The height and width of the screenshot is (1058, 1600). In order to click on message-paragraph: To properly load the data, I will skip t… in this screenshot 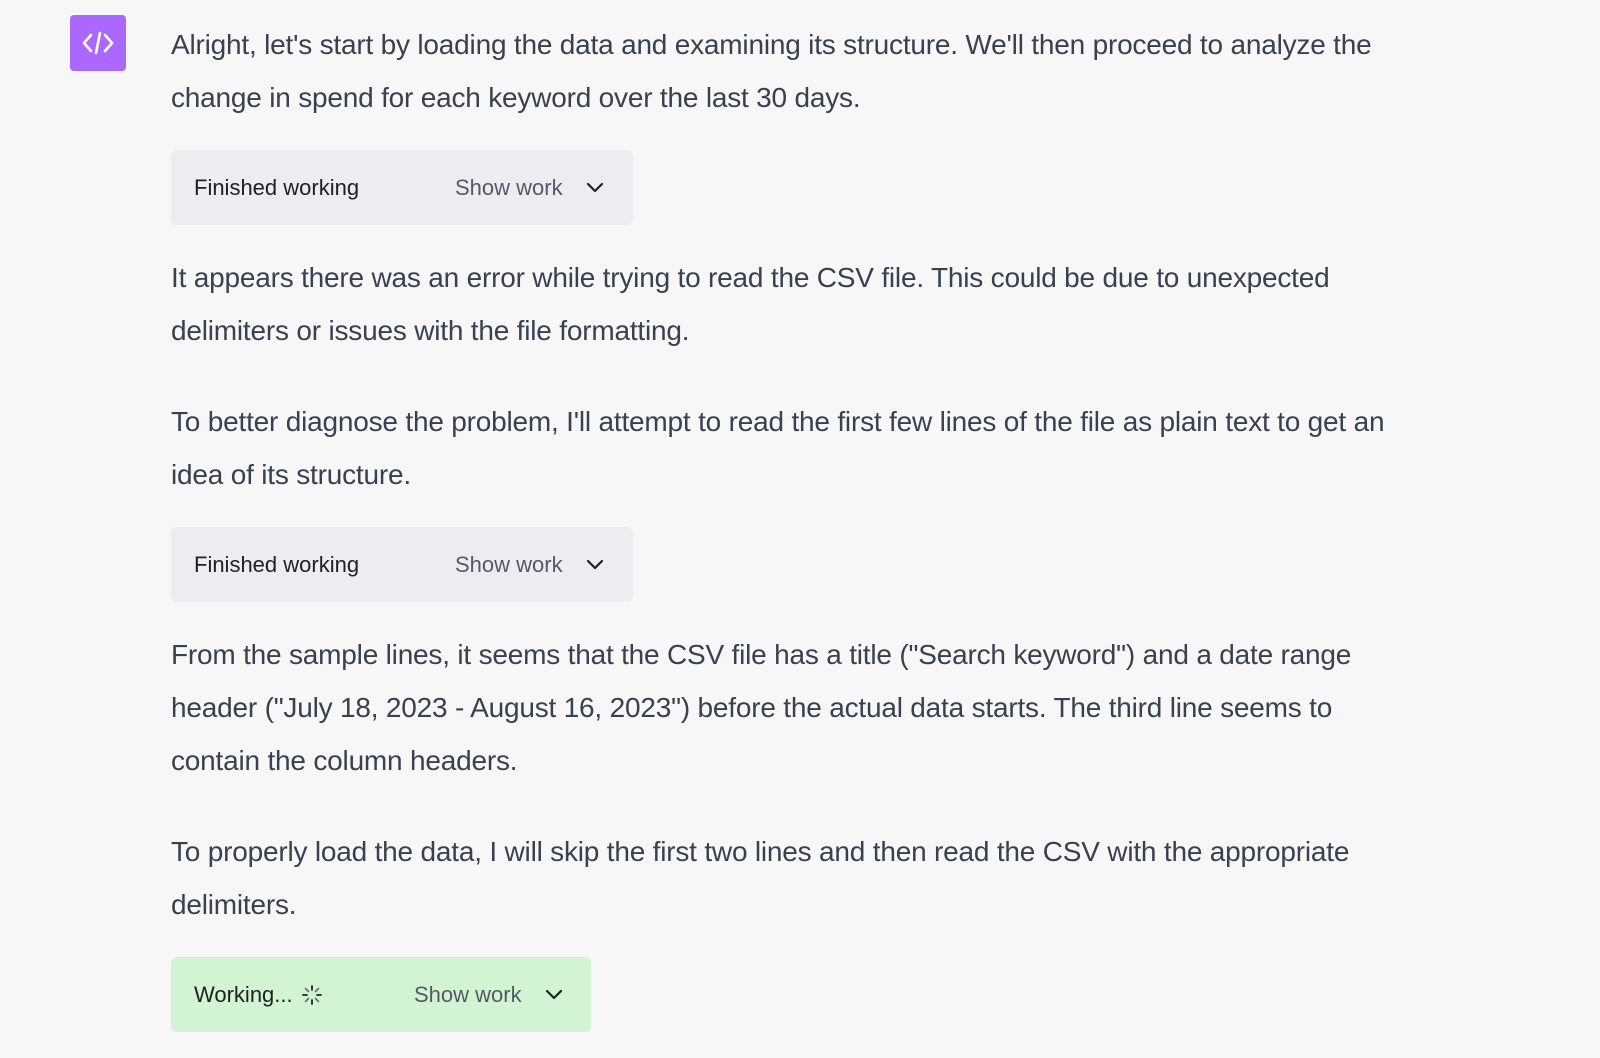, I will do `click(760, 878)`.